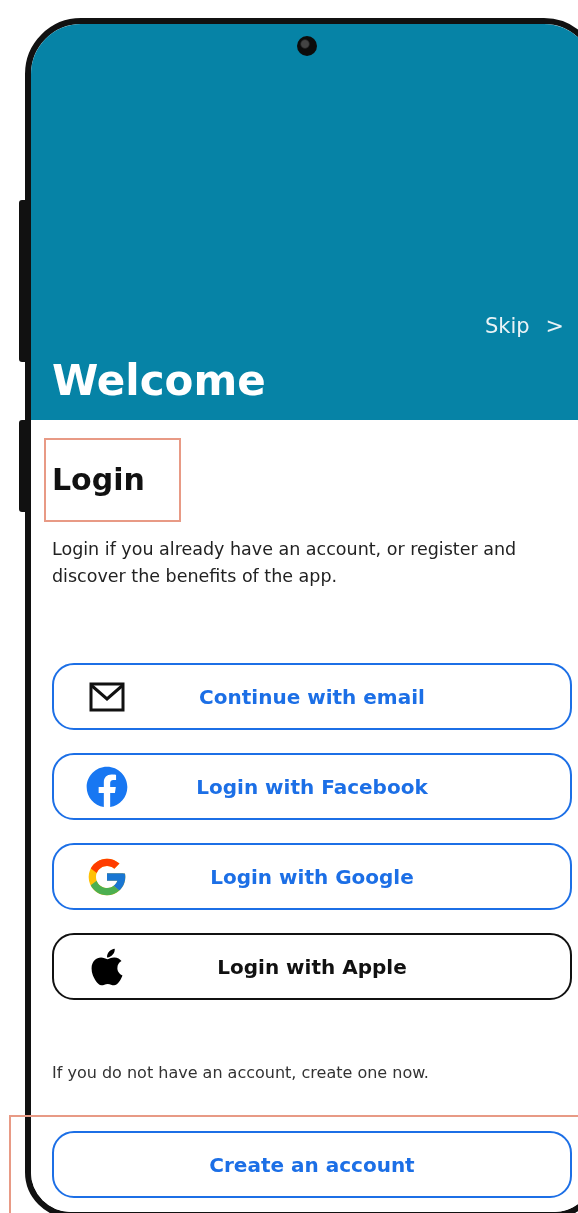 The height and width of the screenshot is (1213, 578). What do you see at coordinates (312, 1164) in the screenshot?
I see `create-account-button: Create an account` at bounding box center [312, 1164].